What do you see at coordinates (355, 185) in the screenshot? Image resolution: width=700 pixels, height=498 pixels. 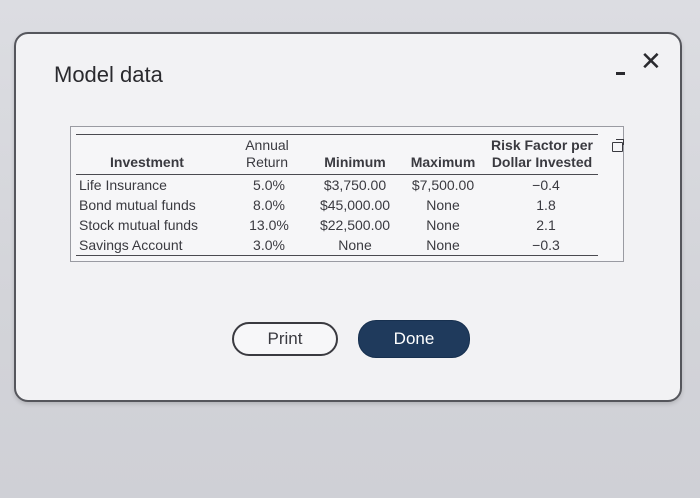 I see `table-row-minimum: $3,750.00` at bounding box center [355, 185].